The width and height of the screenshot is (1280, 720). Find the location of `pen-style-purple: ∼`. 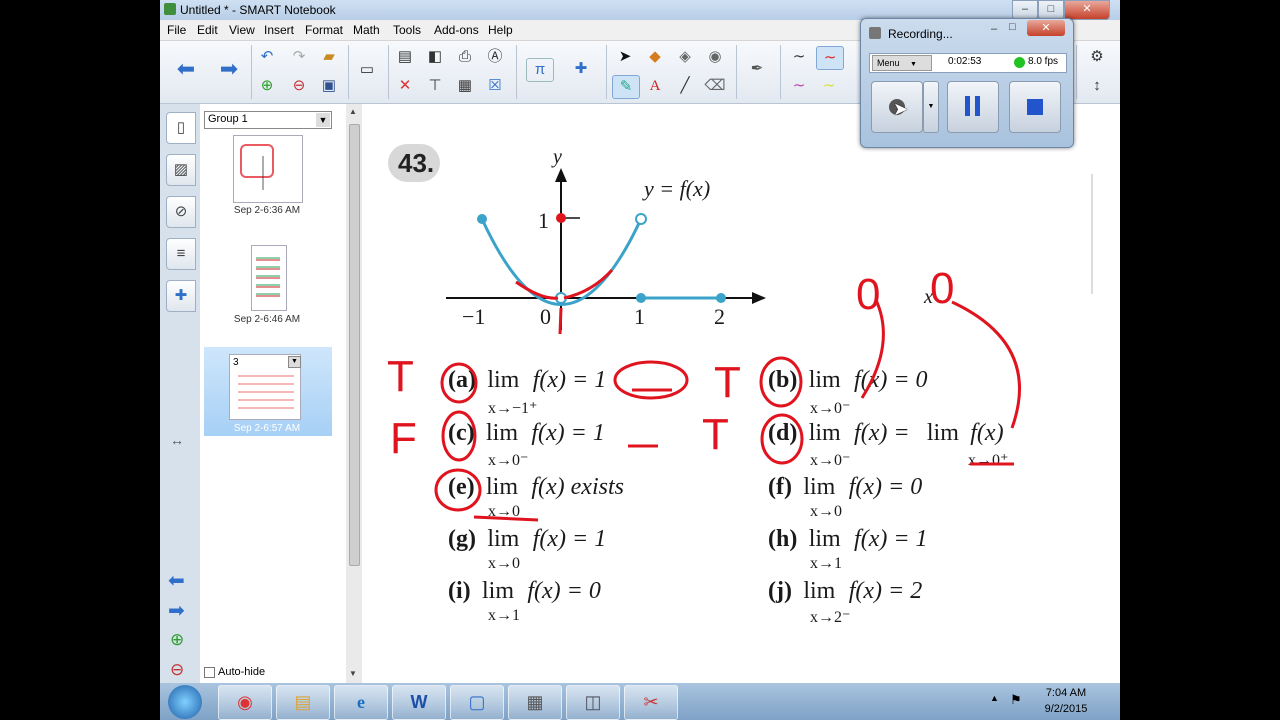

pen-style-purple: ∼ is located at coordinates (799, 86).